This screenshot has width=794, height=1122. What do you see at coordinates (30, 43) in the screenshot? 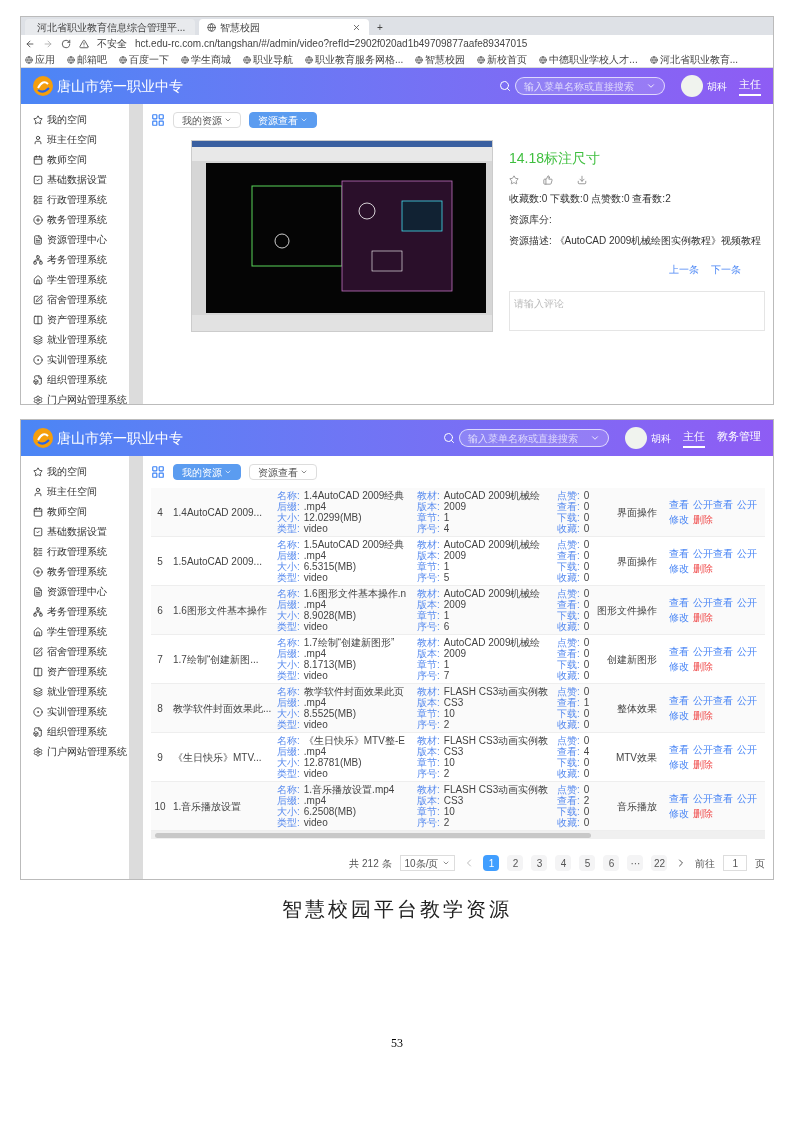
I see `back-icon` at bounding box center [30, 43].